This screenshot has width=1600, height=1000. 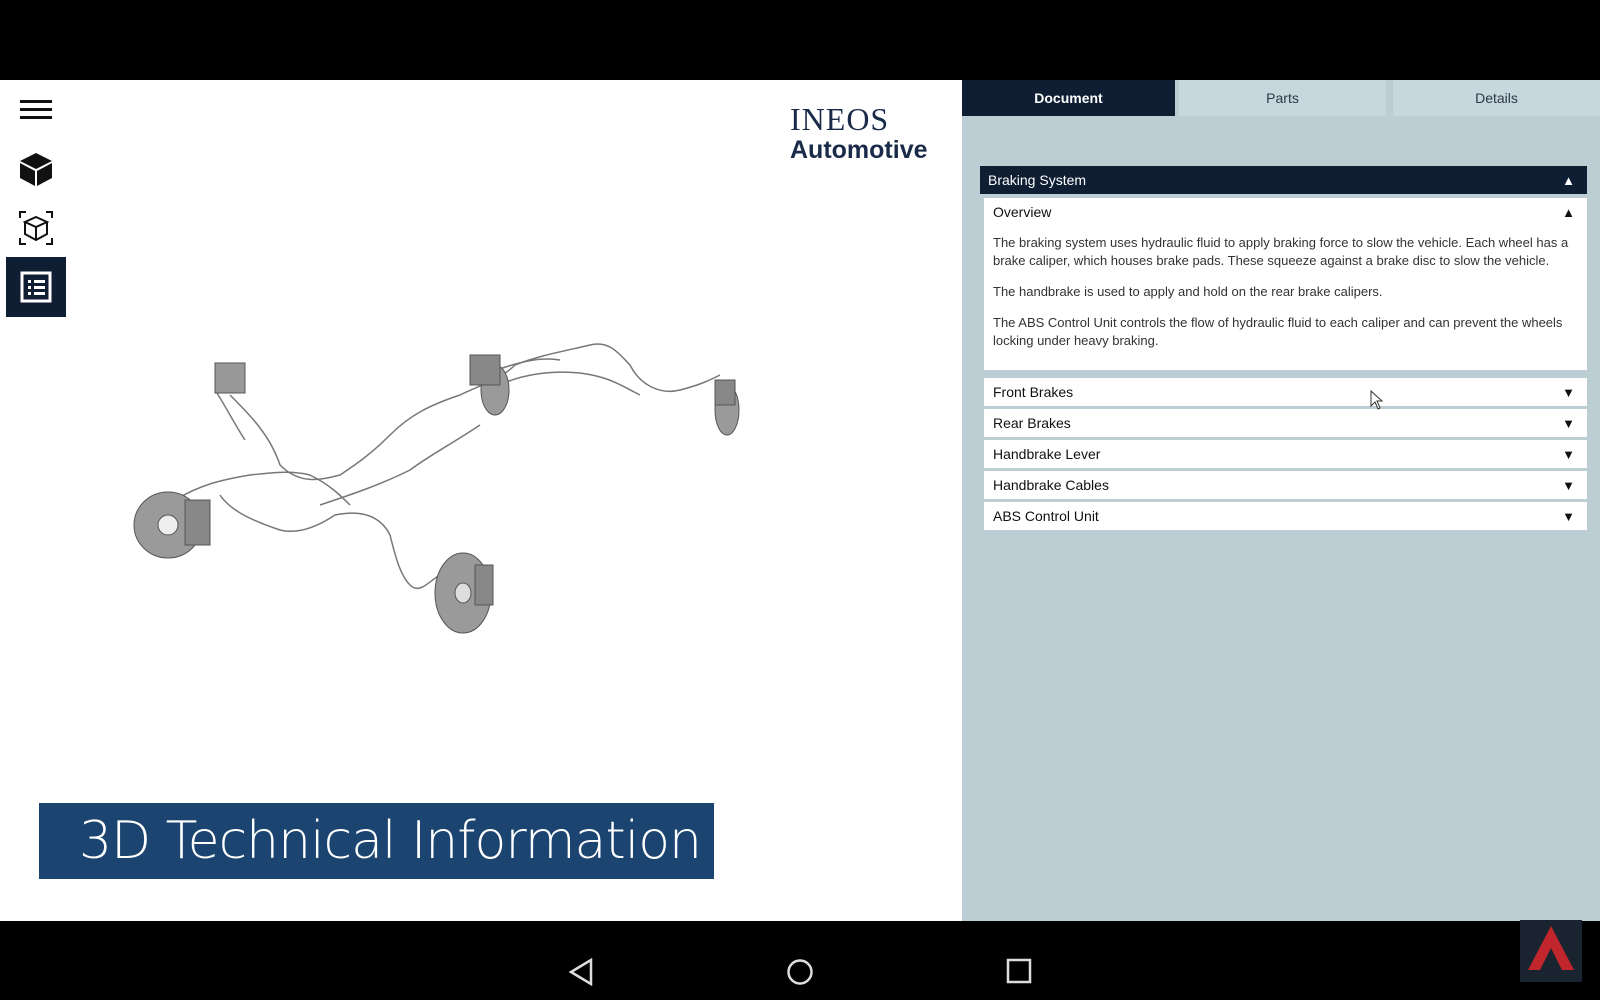 What do you see at coordinates (390, 841) in the screenshot?
I see `banner-text: 3D Technical Information` at bounding box center [390, 841].